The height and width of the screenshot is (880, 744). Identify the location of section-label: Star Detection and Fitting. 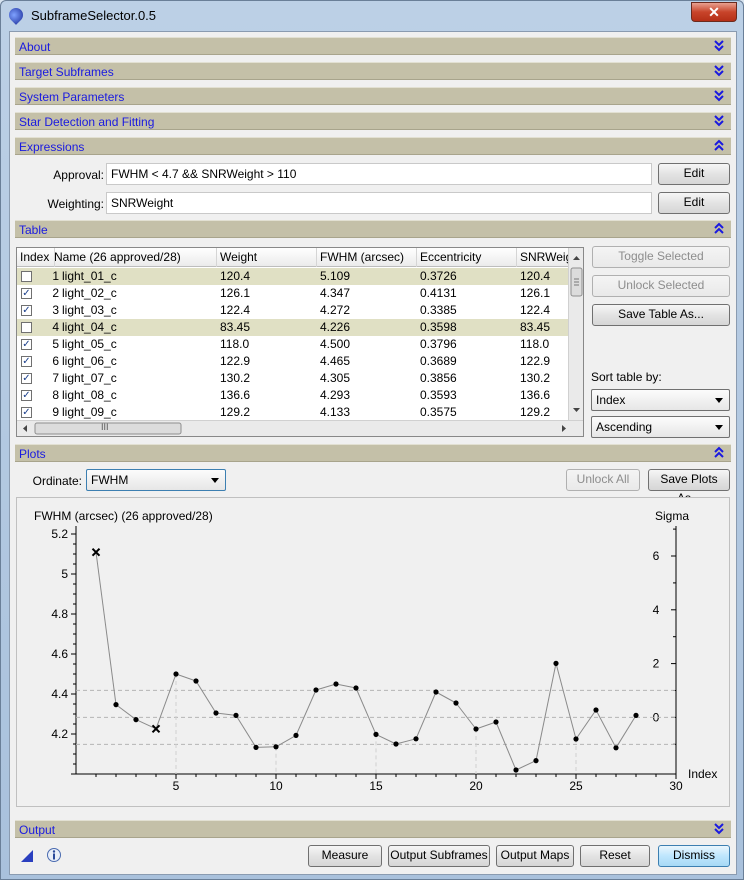
(87, 122).